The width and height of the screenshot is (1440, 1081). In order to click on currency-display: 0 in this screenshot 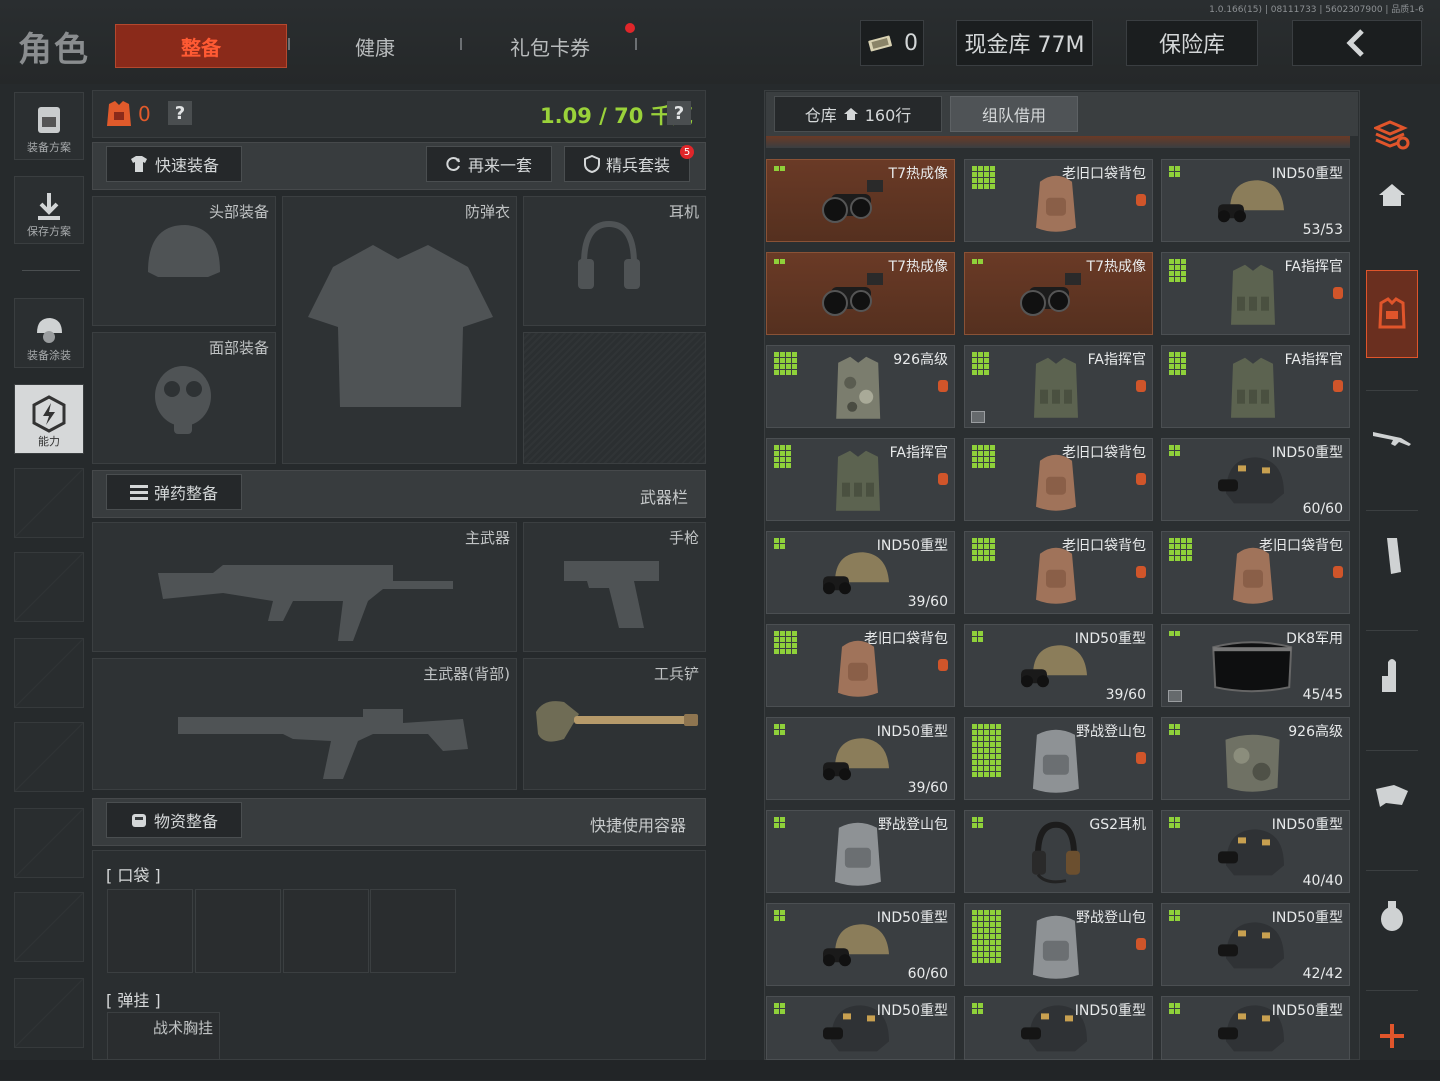, I will do `click(892, 43)`.